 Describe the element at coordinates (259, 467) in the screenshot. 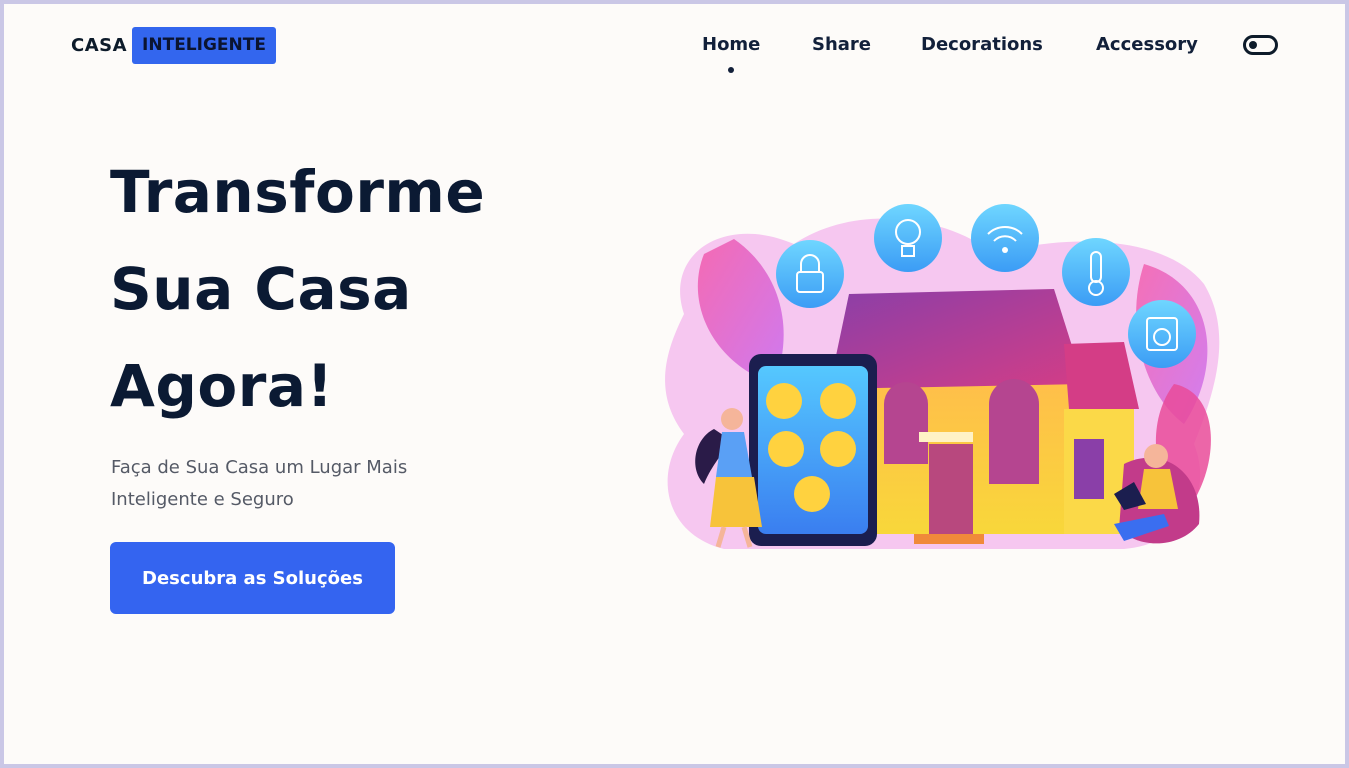

I see `hero-subtitle-line: Faça de Sua Casa um Lugar Mais` at that location.